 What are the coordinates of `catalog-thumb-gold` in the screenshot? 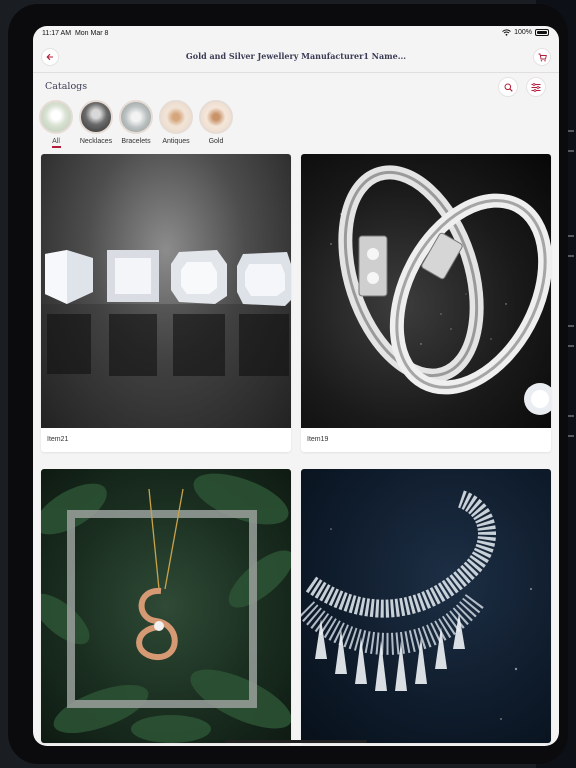 It's located at (216, 117).